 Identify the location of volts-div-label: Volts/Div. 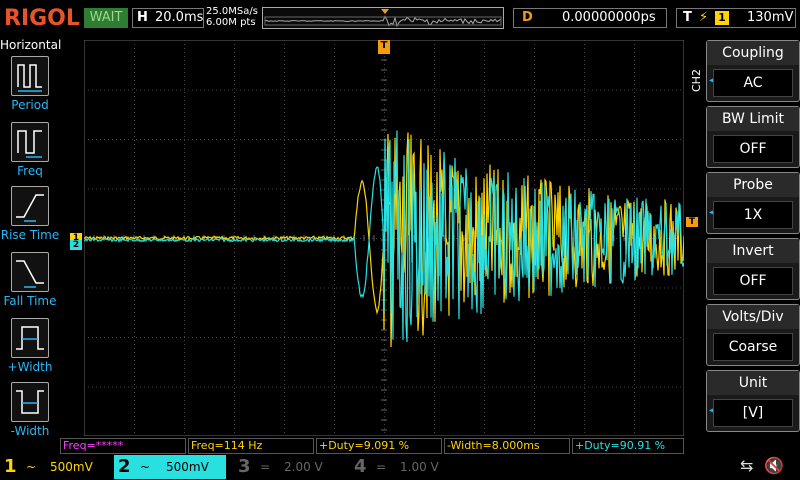
(753, 317).